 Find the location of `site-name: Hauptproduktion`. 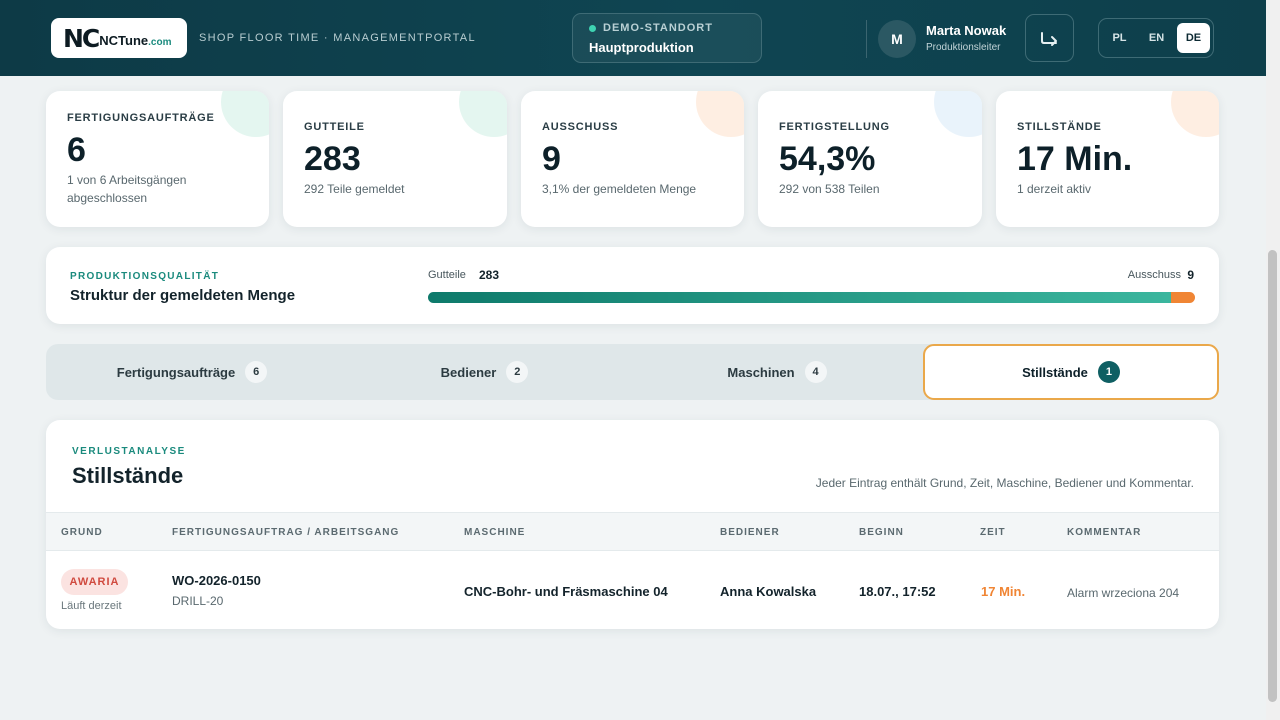

site-name: Hauptproduktion is located at coordinates (641, 47).